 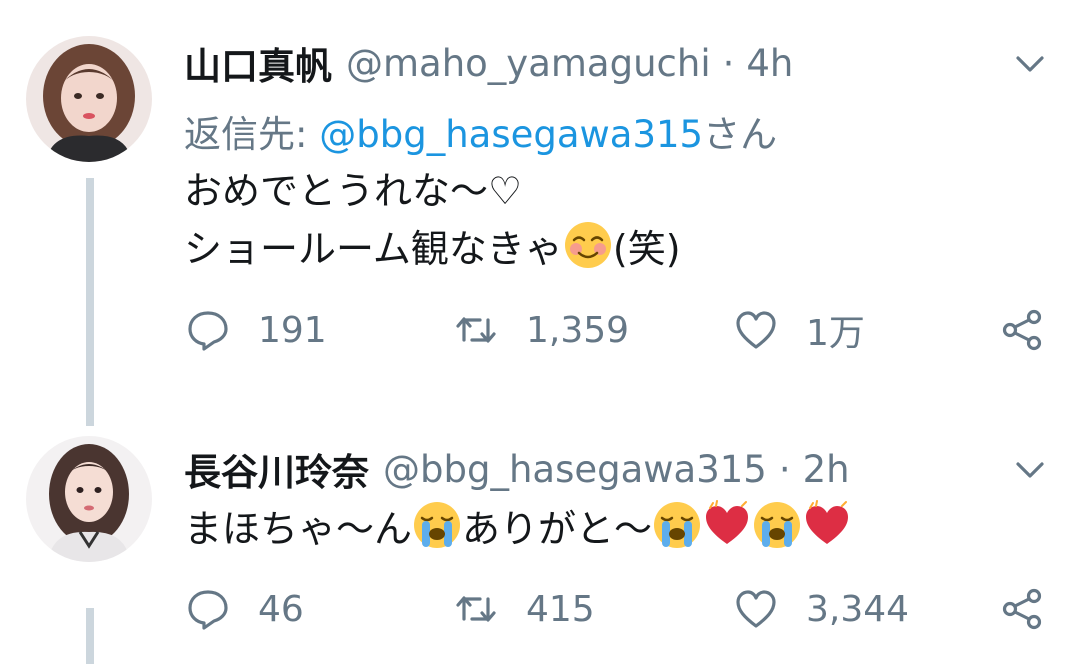 I want to click on reply-mention-link: @bbg_hasegawa315, so click(x=511, y=134).